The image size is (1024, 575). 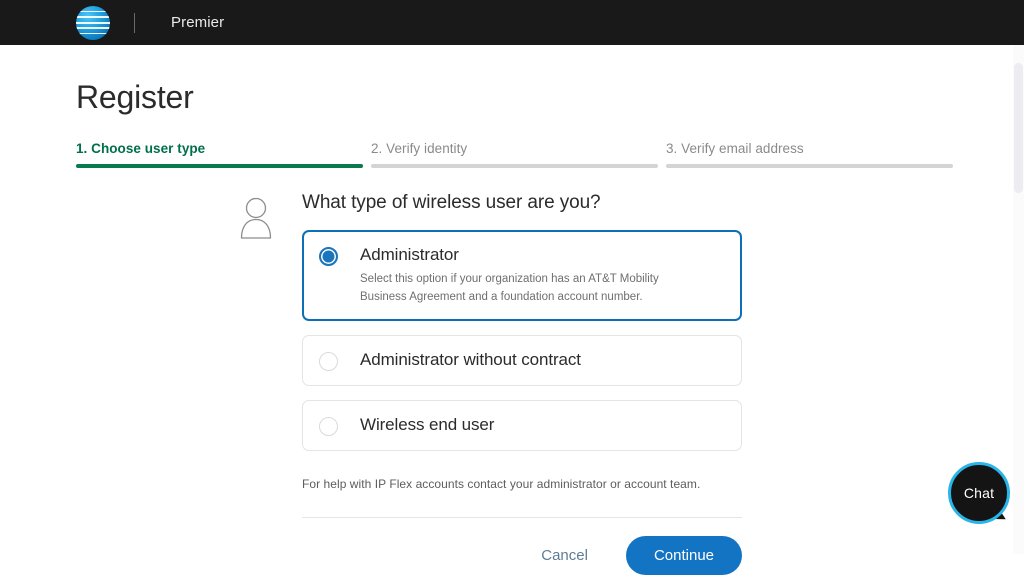 What do you see at coordinates (328, 362) in the screenshot?
I see `radio-administrator-without-contract` at bounding box center [328, 362].